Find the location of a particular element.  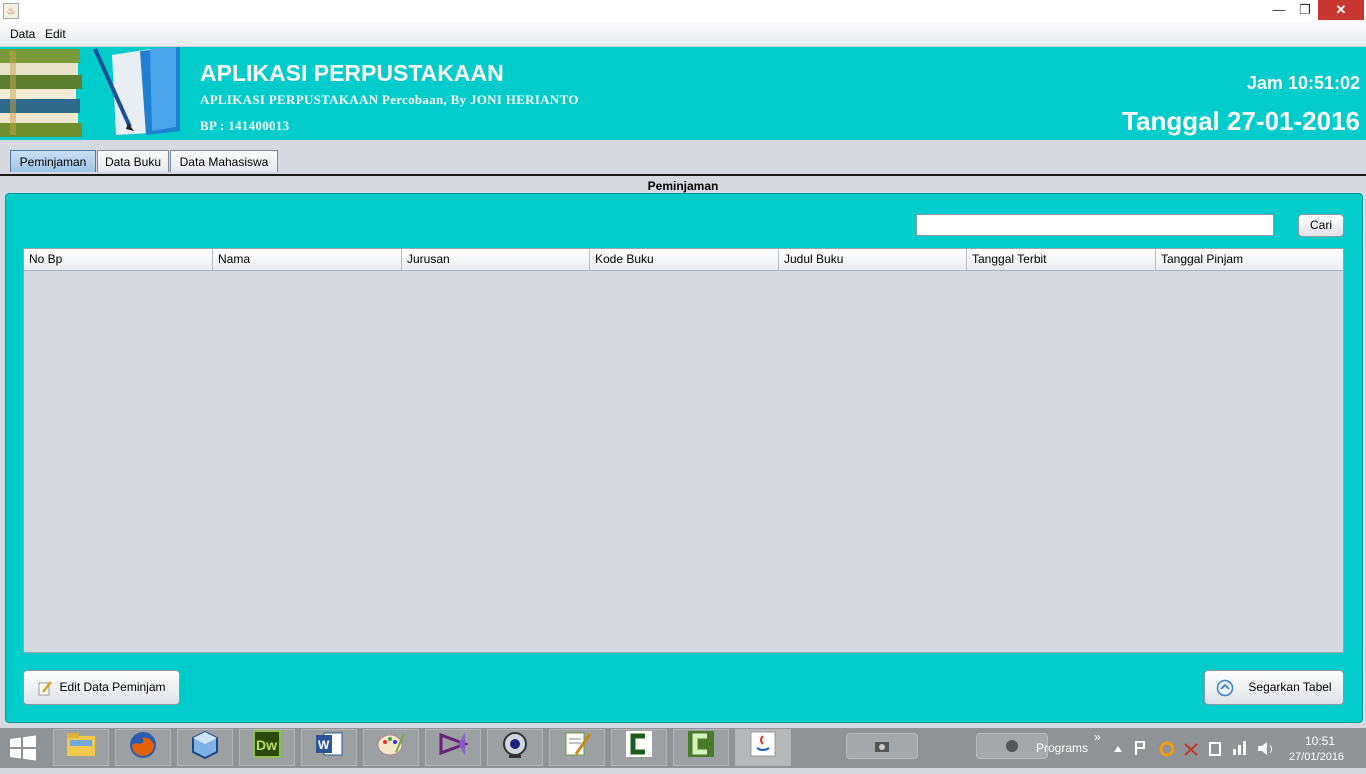

column-header-judul-buku: Judul Buku is located at coordinates (873, 259).